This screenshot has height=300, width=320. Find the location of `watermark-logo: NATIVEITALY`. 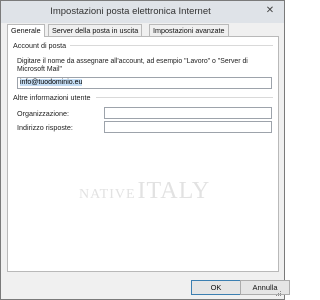

watermark-logo: NATIVEITALY is located at coordinates (144, 191).